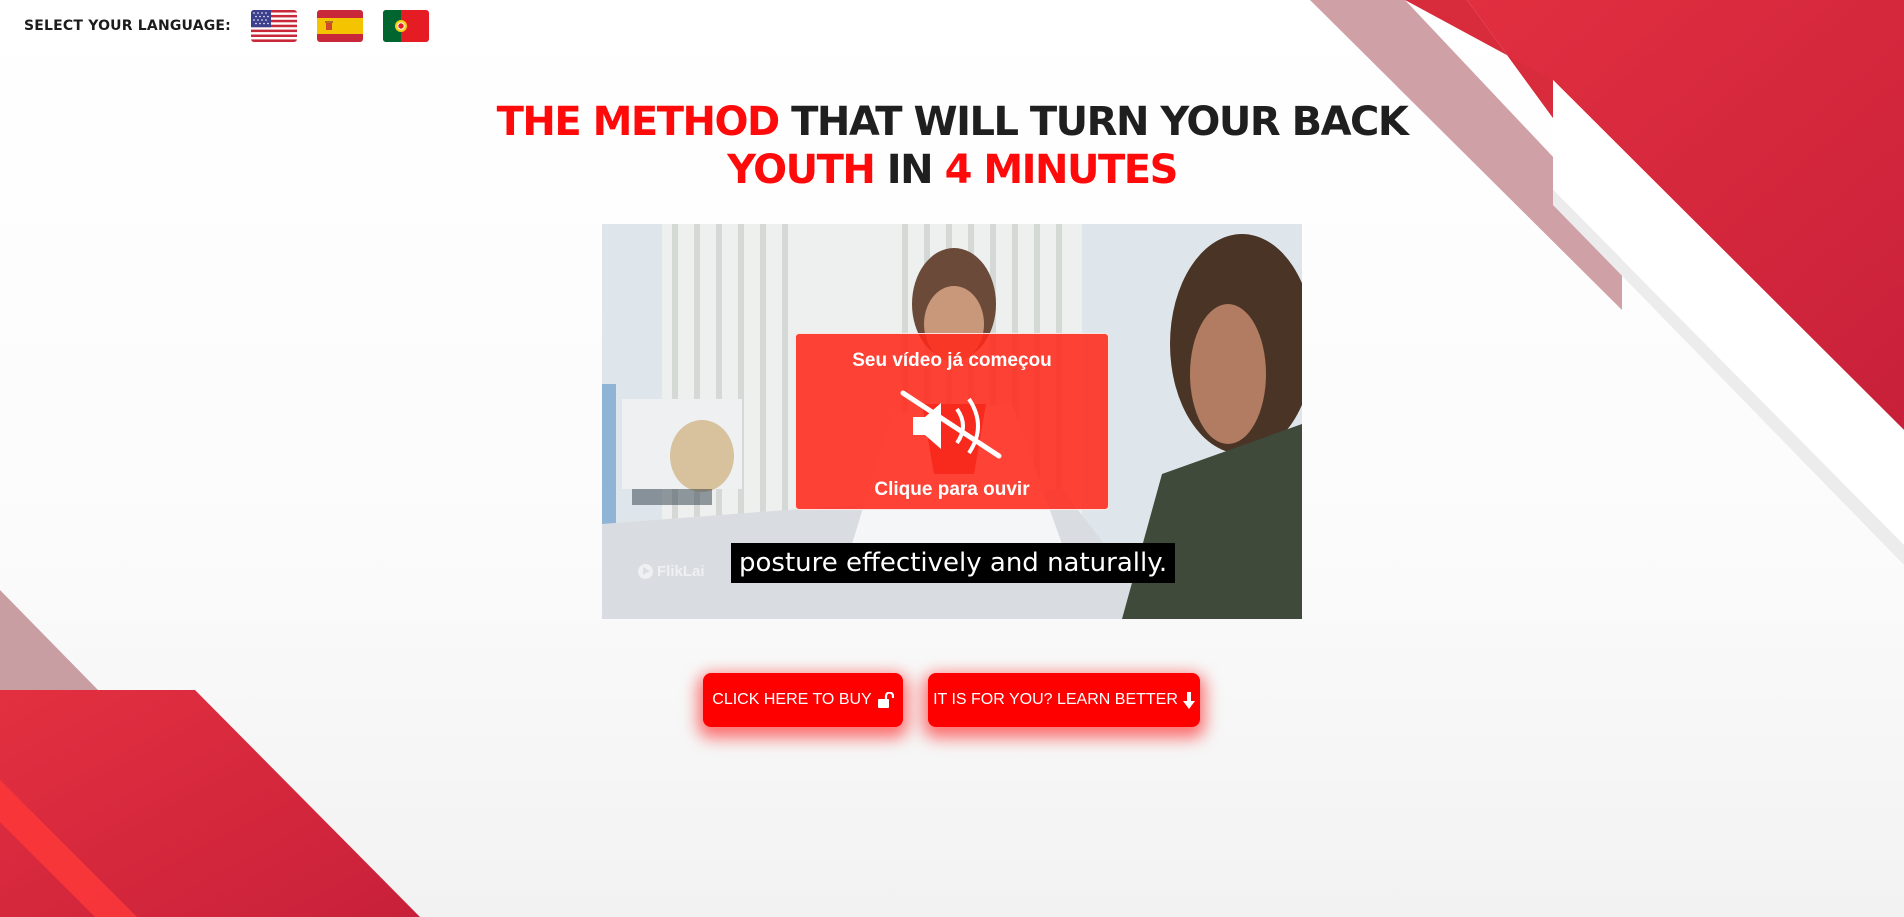 The height and width of the screenshot is (917, 1904). What do you see at coordinates (236, 26) in the screenshot?
I see `language-selector: SELECT YOUR LANGUAGE:` at bounding box center [236, 26].